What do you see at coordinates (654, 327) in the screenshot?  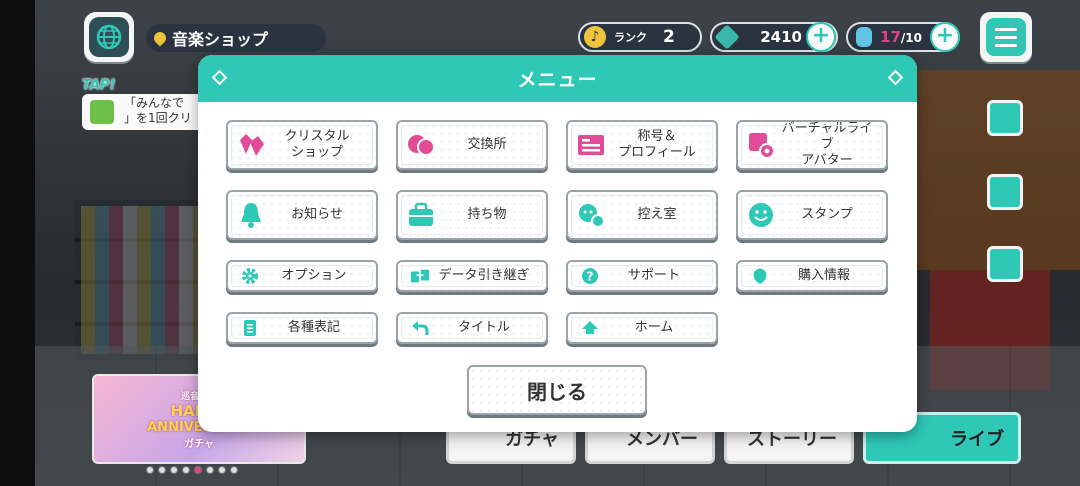 I see `menu-label: ホーム` at bounding box center [654, 327].